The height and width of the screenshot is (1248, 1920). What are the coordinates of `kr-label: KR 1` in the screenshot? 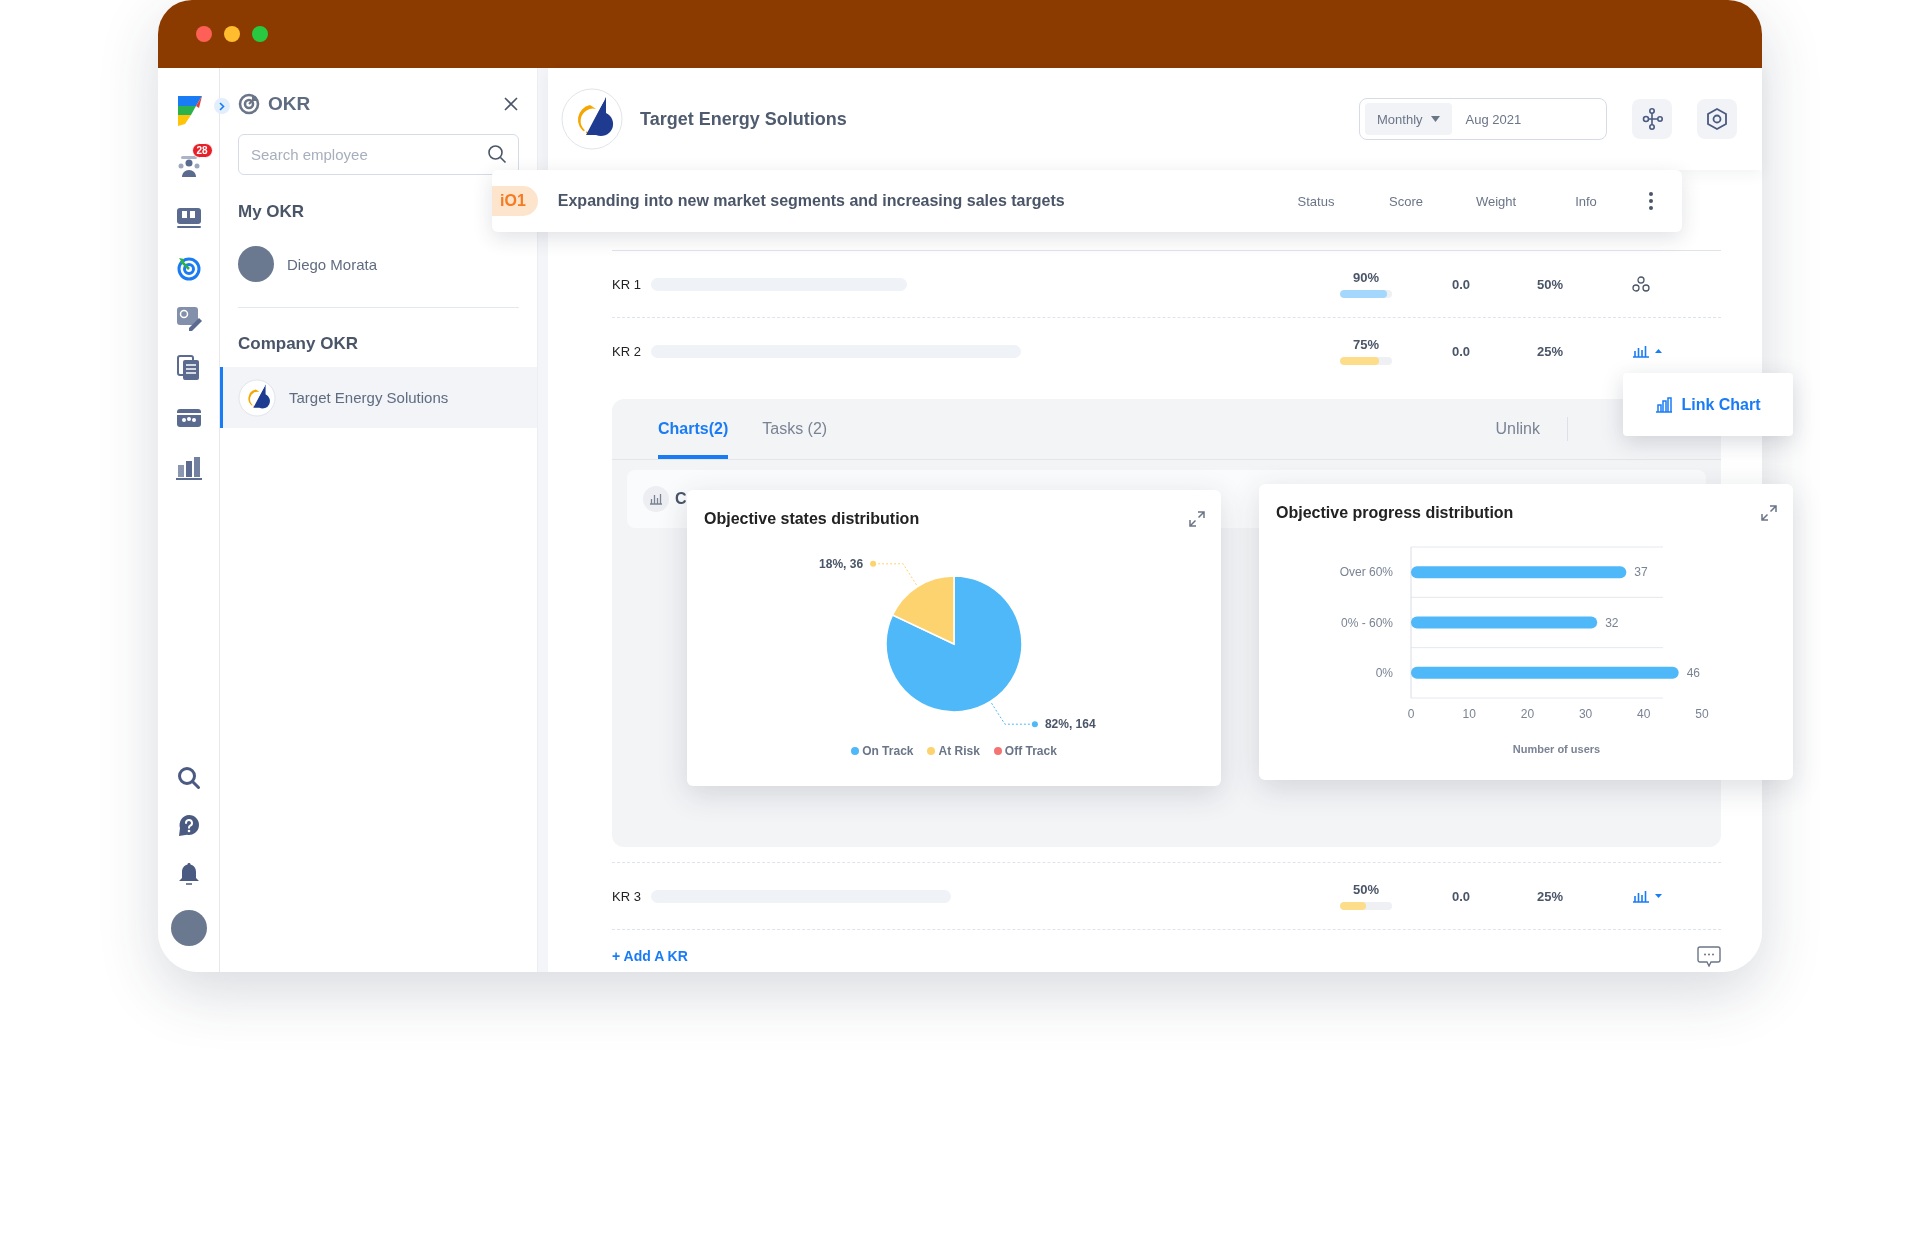 It's located at (626, 284).